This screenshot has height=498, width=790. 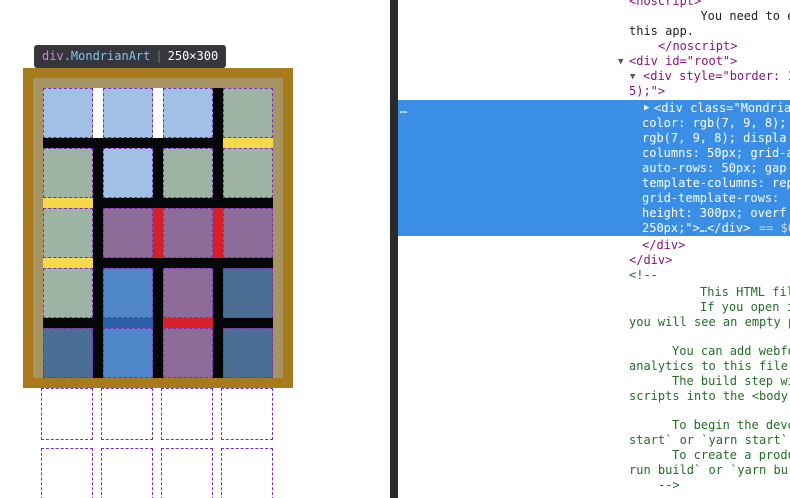 I want to click on comment-line: analytics to this file, so click(x=708, y=366).